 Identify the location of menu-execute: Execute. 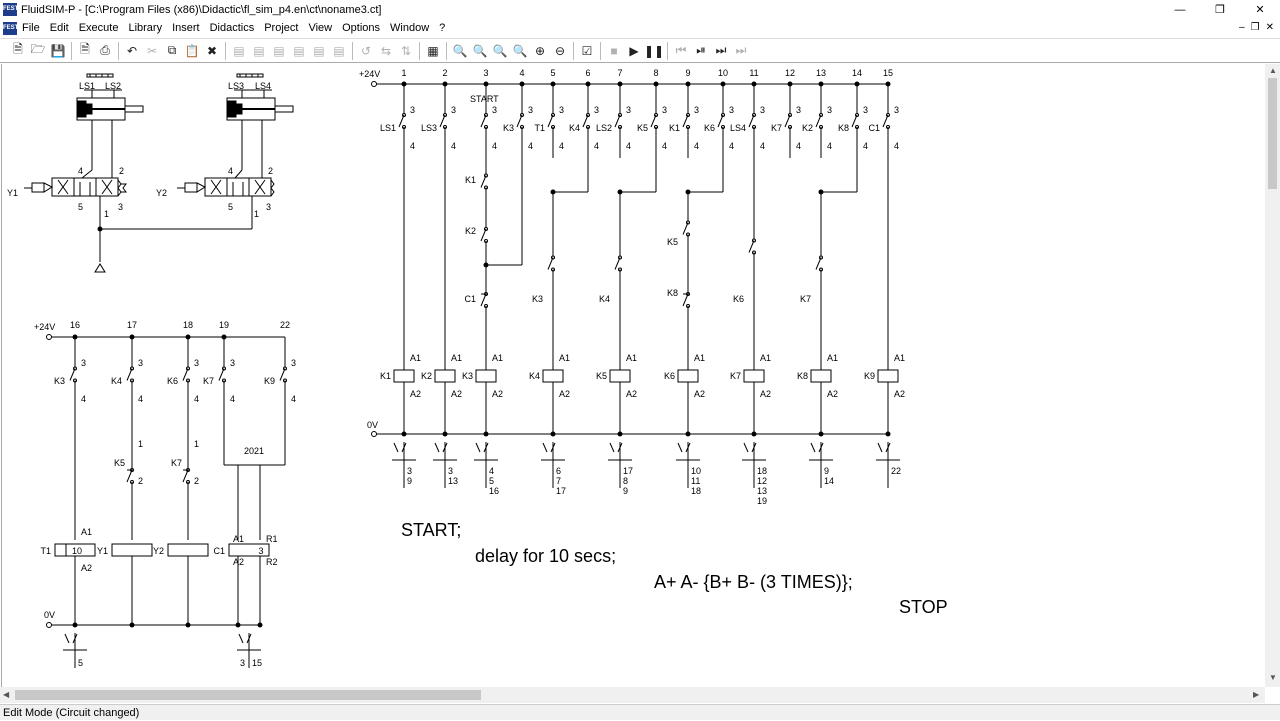
(99, 28).